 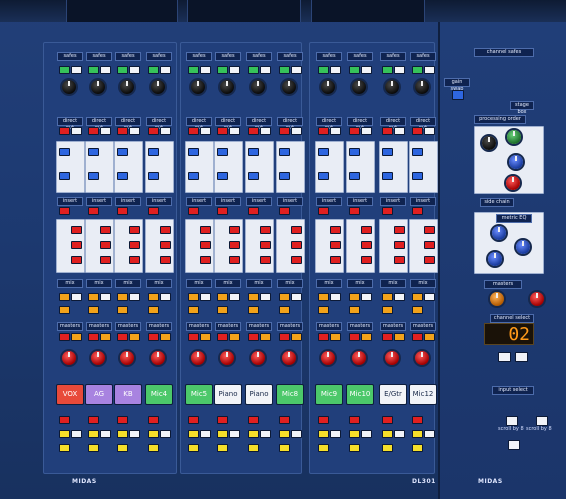 What do you see at coordinates (76, 70) in the screenshot?
I see `safe-button` at bounding box center [76, 70].